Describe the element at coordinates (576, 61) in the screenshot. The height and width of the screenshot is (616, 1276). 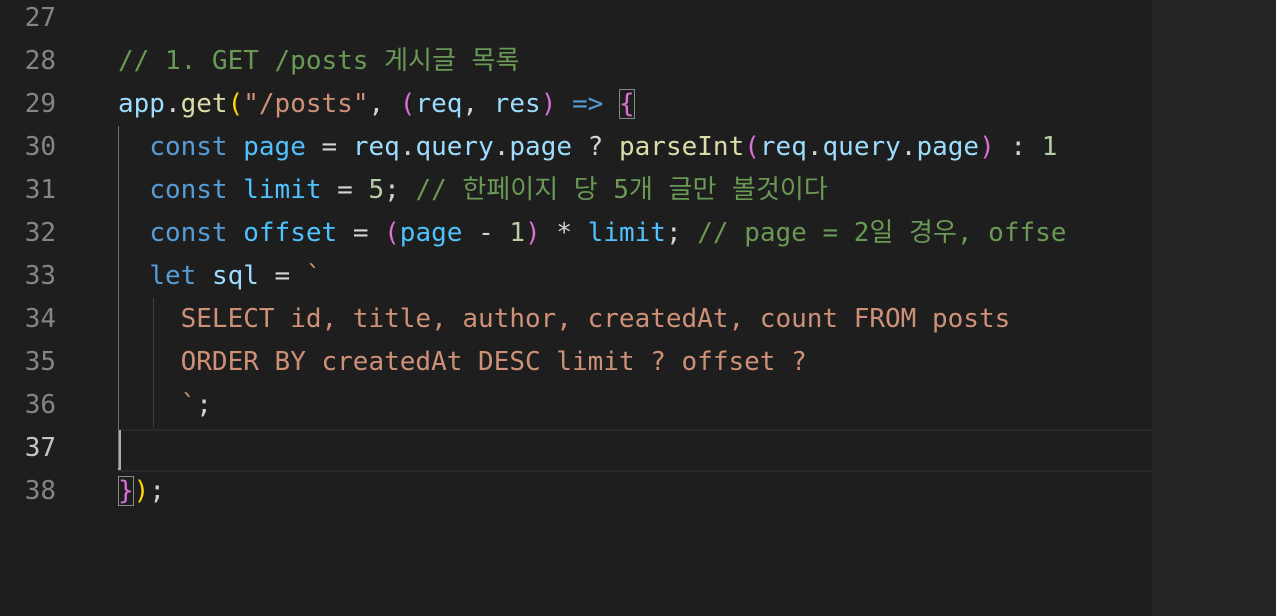
I see `code-line: 28 // 1. GET /posts 게시글 목록` at that location.